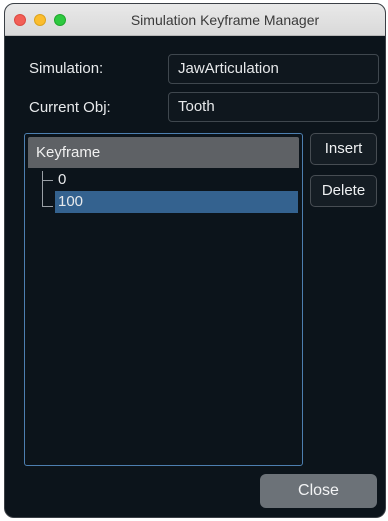 This screenshot has width=388, height=521. What do you see at coordinates (176, 202) in the screenshot?
I see `keyframe-item-selected: 100` at bounding box center [176, 202].